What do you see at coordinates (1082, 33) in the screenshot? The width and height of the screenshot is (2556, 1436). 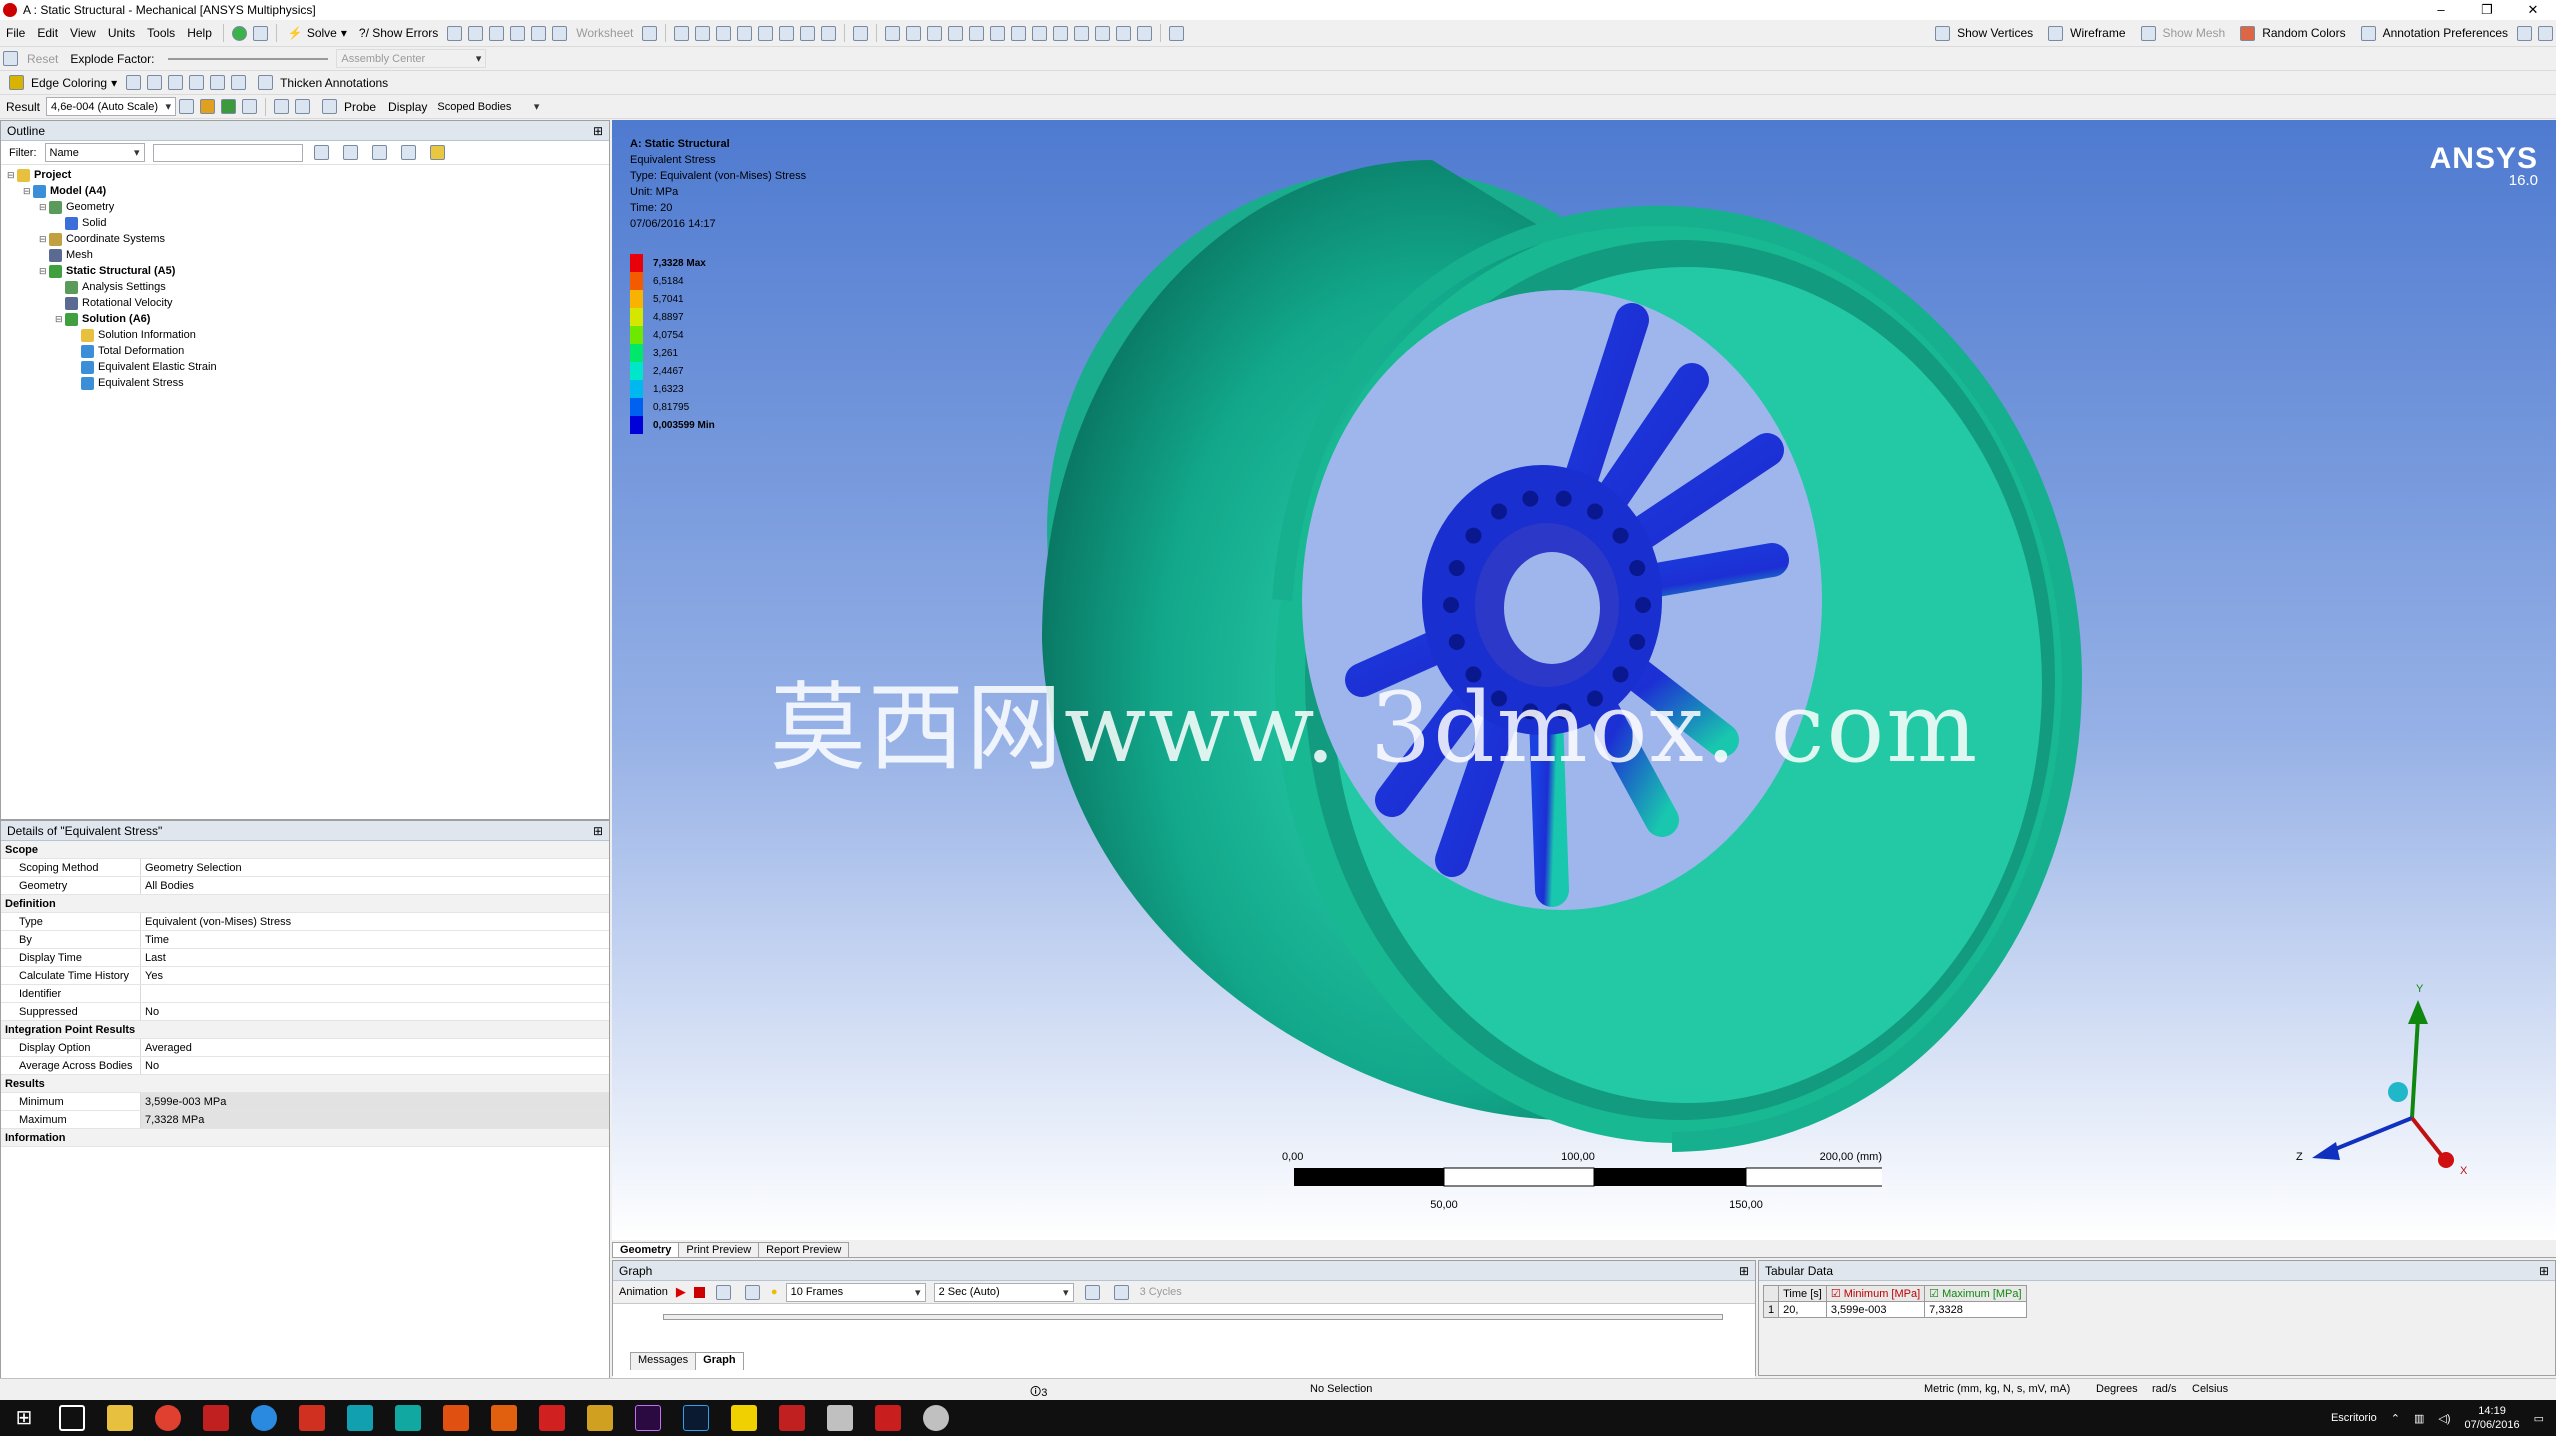 I see `next-view-icon` at bounding box center [1082, 33].